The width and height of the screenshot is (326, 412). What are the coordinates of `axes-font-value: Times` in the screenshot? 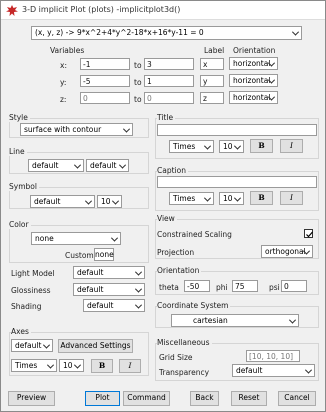 It's located at (26, 365).